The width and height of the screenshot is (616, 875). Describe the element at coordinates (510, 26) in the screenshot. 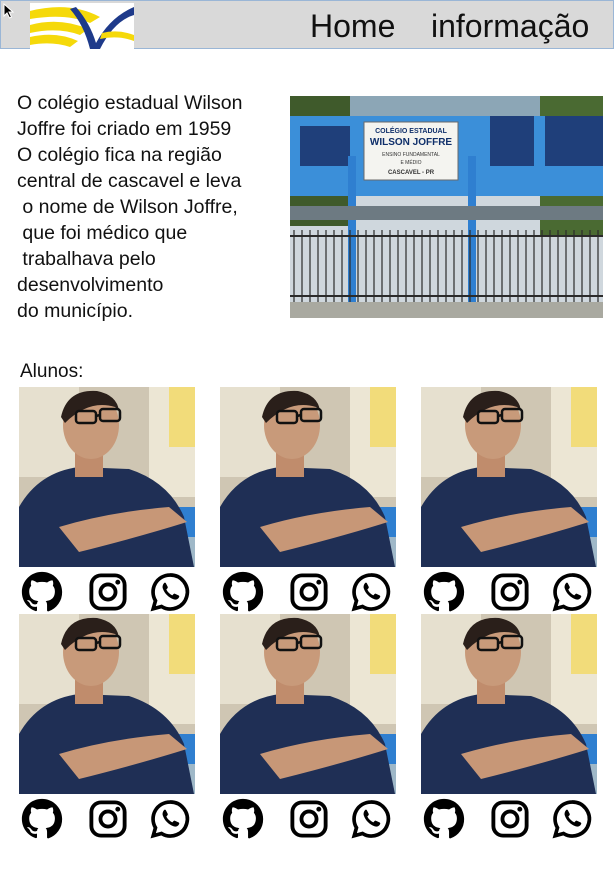

I see `nav-informacao-link: informação` at that location.